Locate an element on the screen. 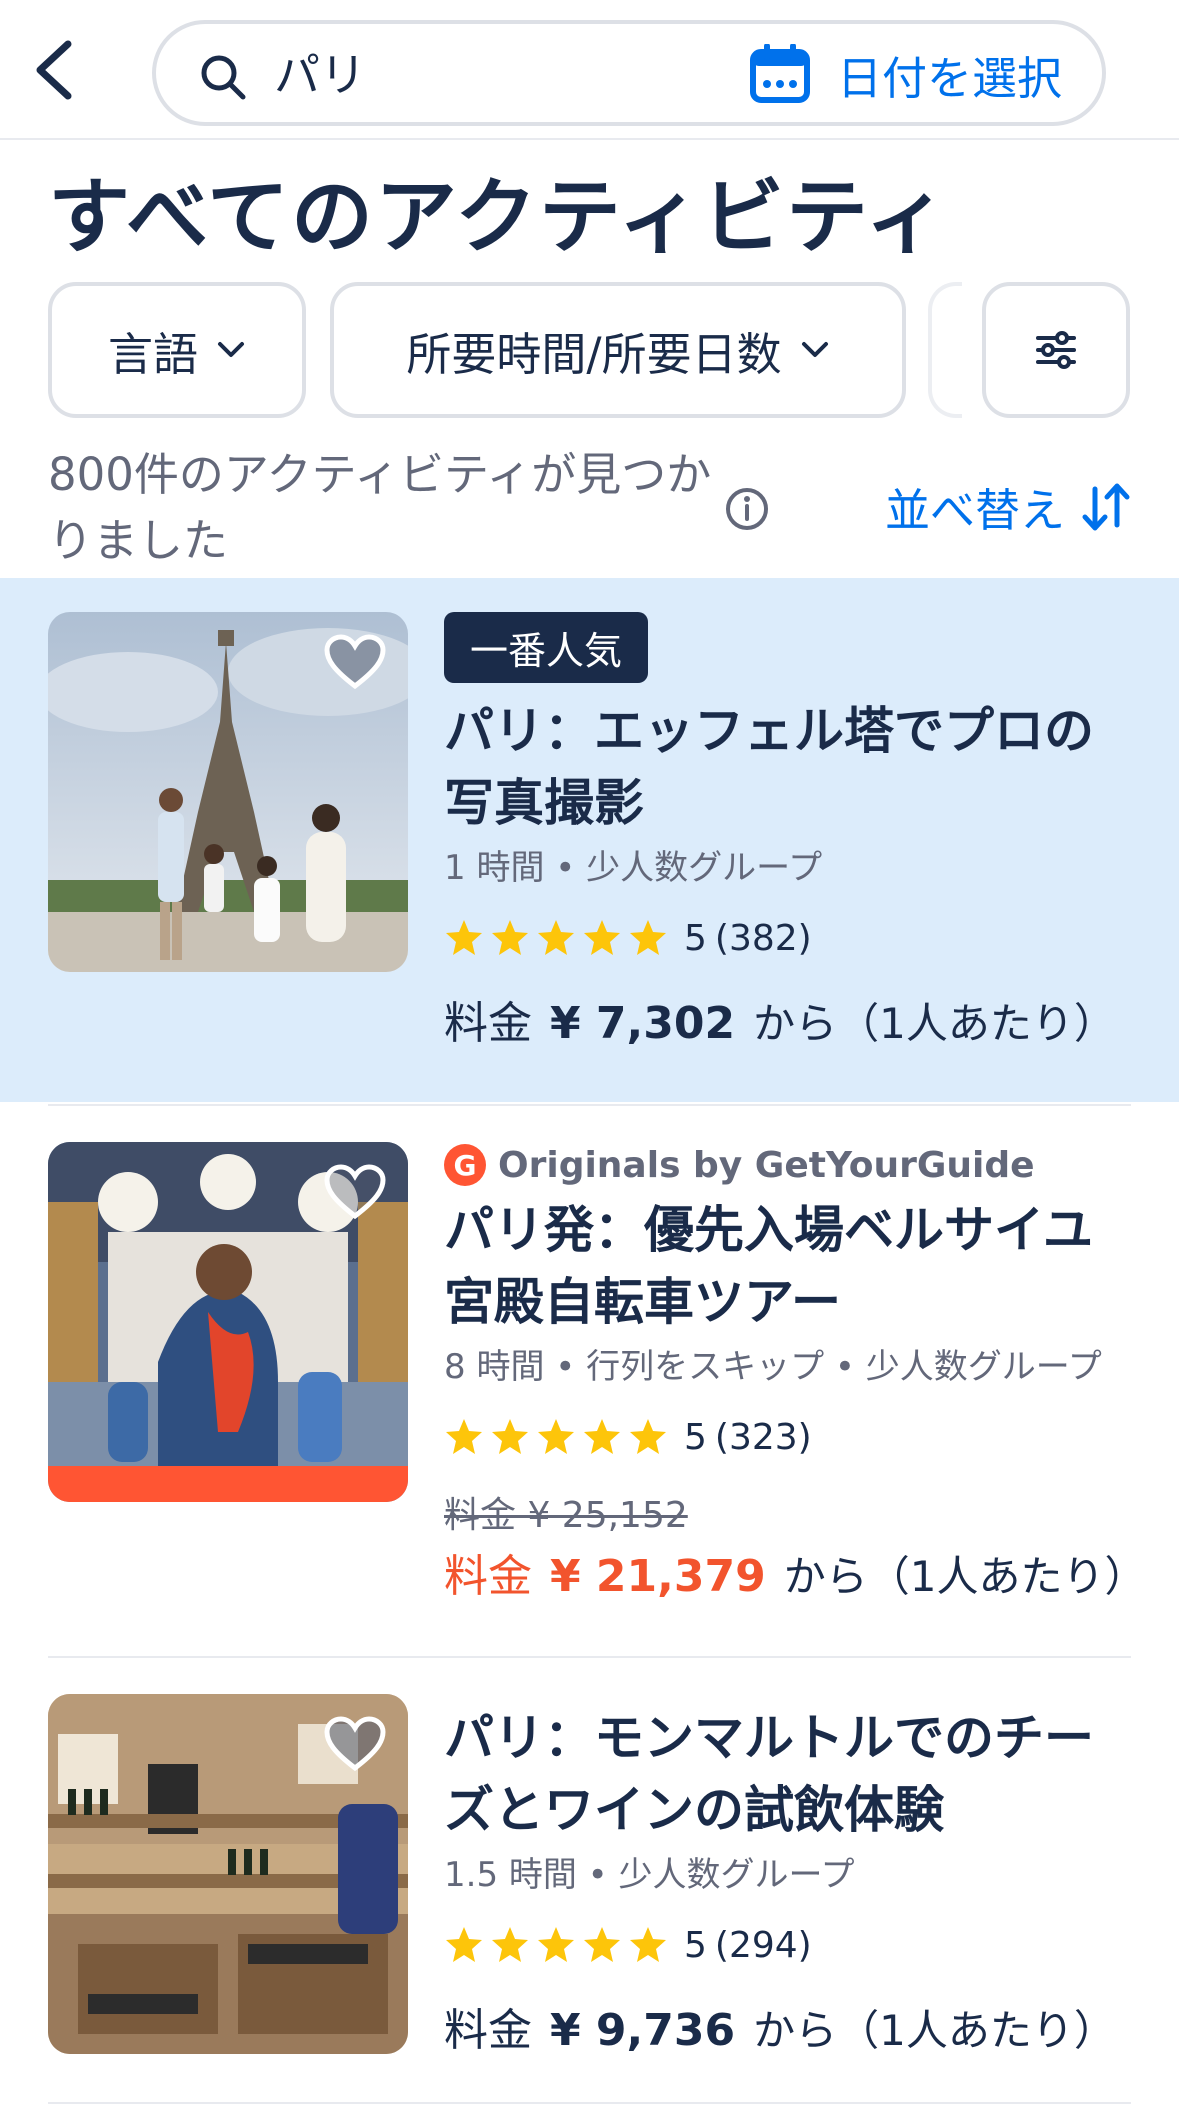 The height and width of the screenshot is (2108, 1179). price-value: ¥ 7,302 is located at coordinates (643, 1023).